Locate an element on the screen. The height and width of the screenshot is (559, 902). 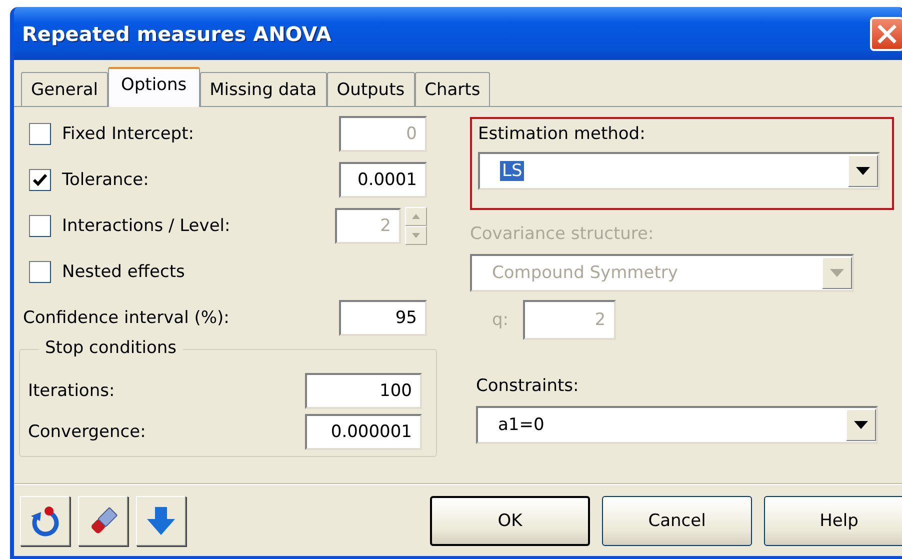
option-label: Tolerance: is located at coordinates (105, 180).